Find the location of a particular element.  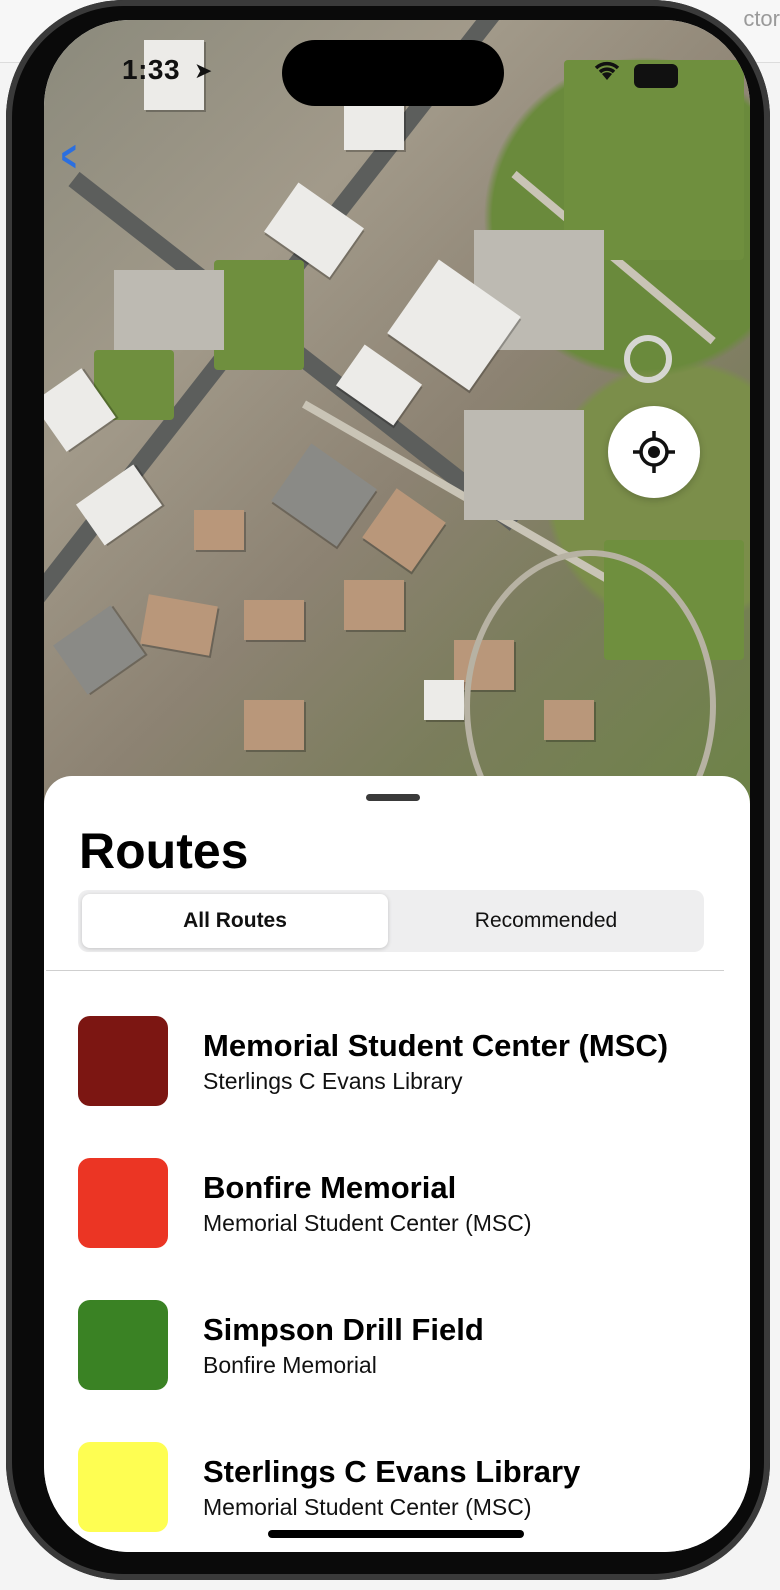

route-subtitle: Bonfire Memorial is located at coordinates (290, 1365).